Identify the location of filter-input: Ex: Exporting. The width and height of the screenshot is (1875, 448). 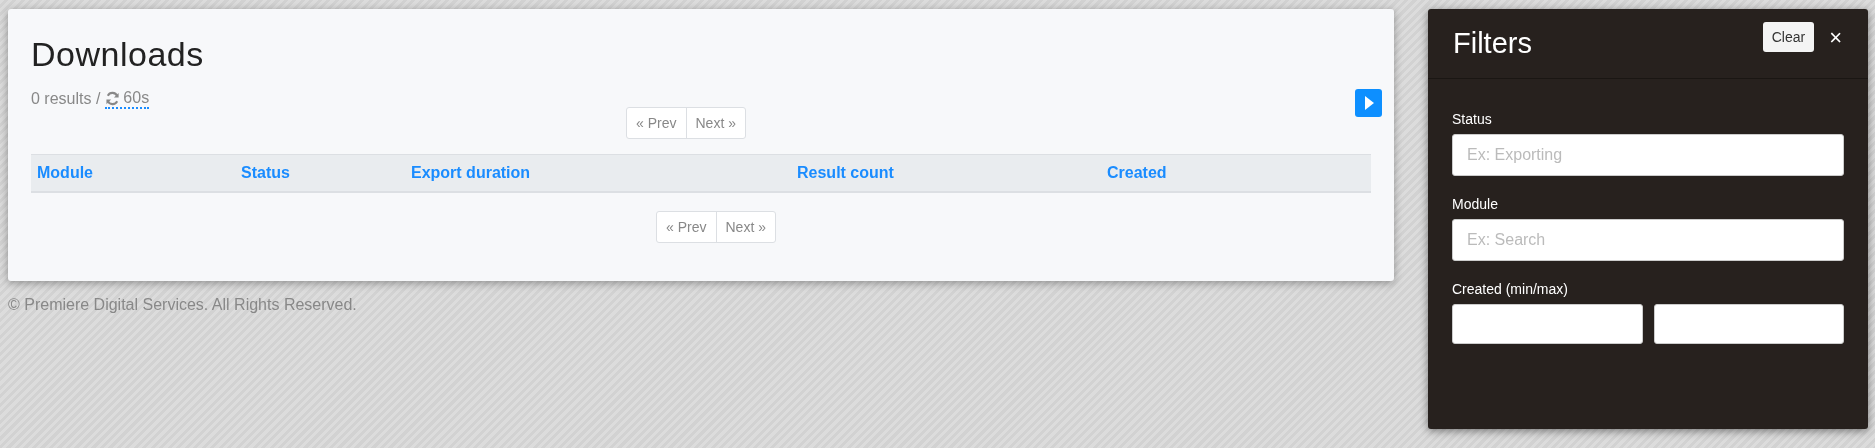
(1648, 155).